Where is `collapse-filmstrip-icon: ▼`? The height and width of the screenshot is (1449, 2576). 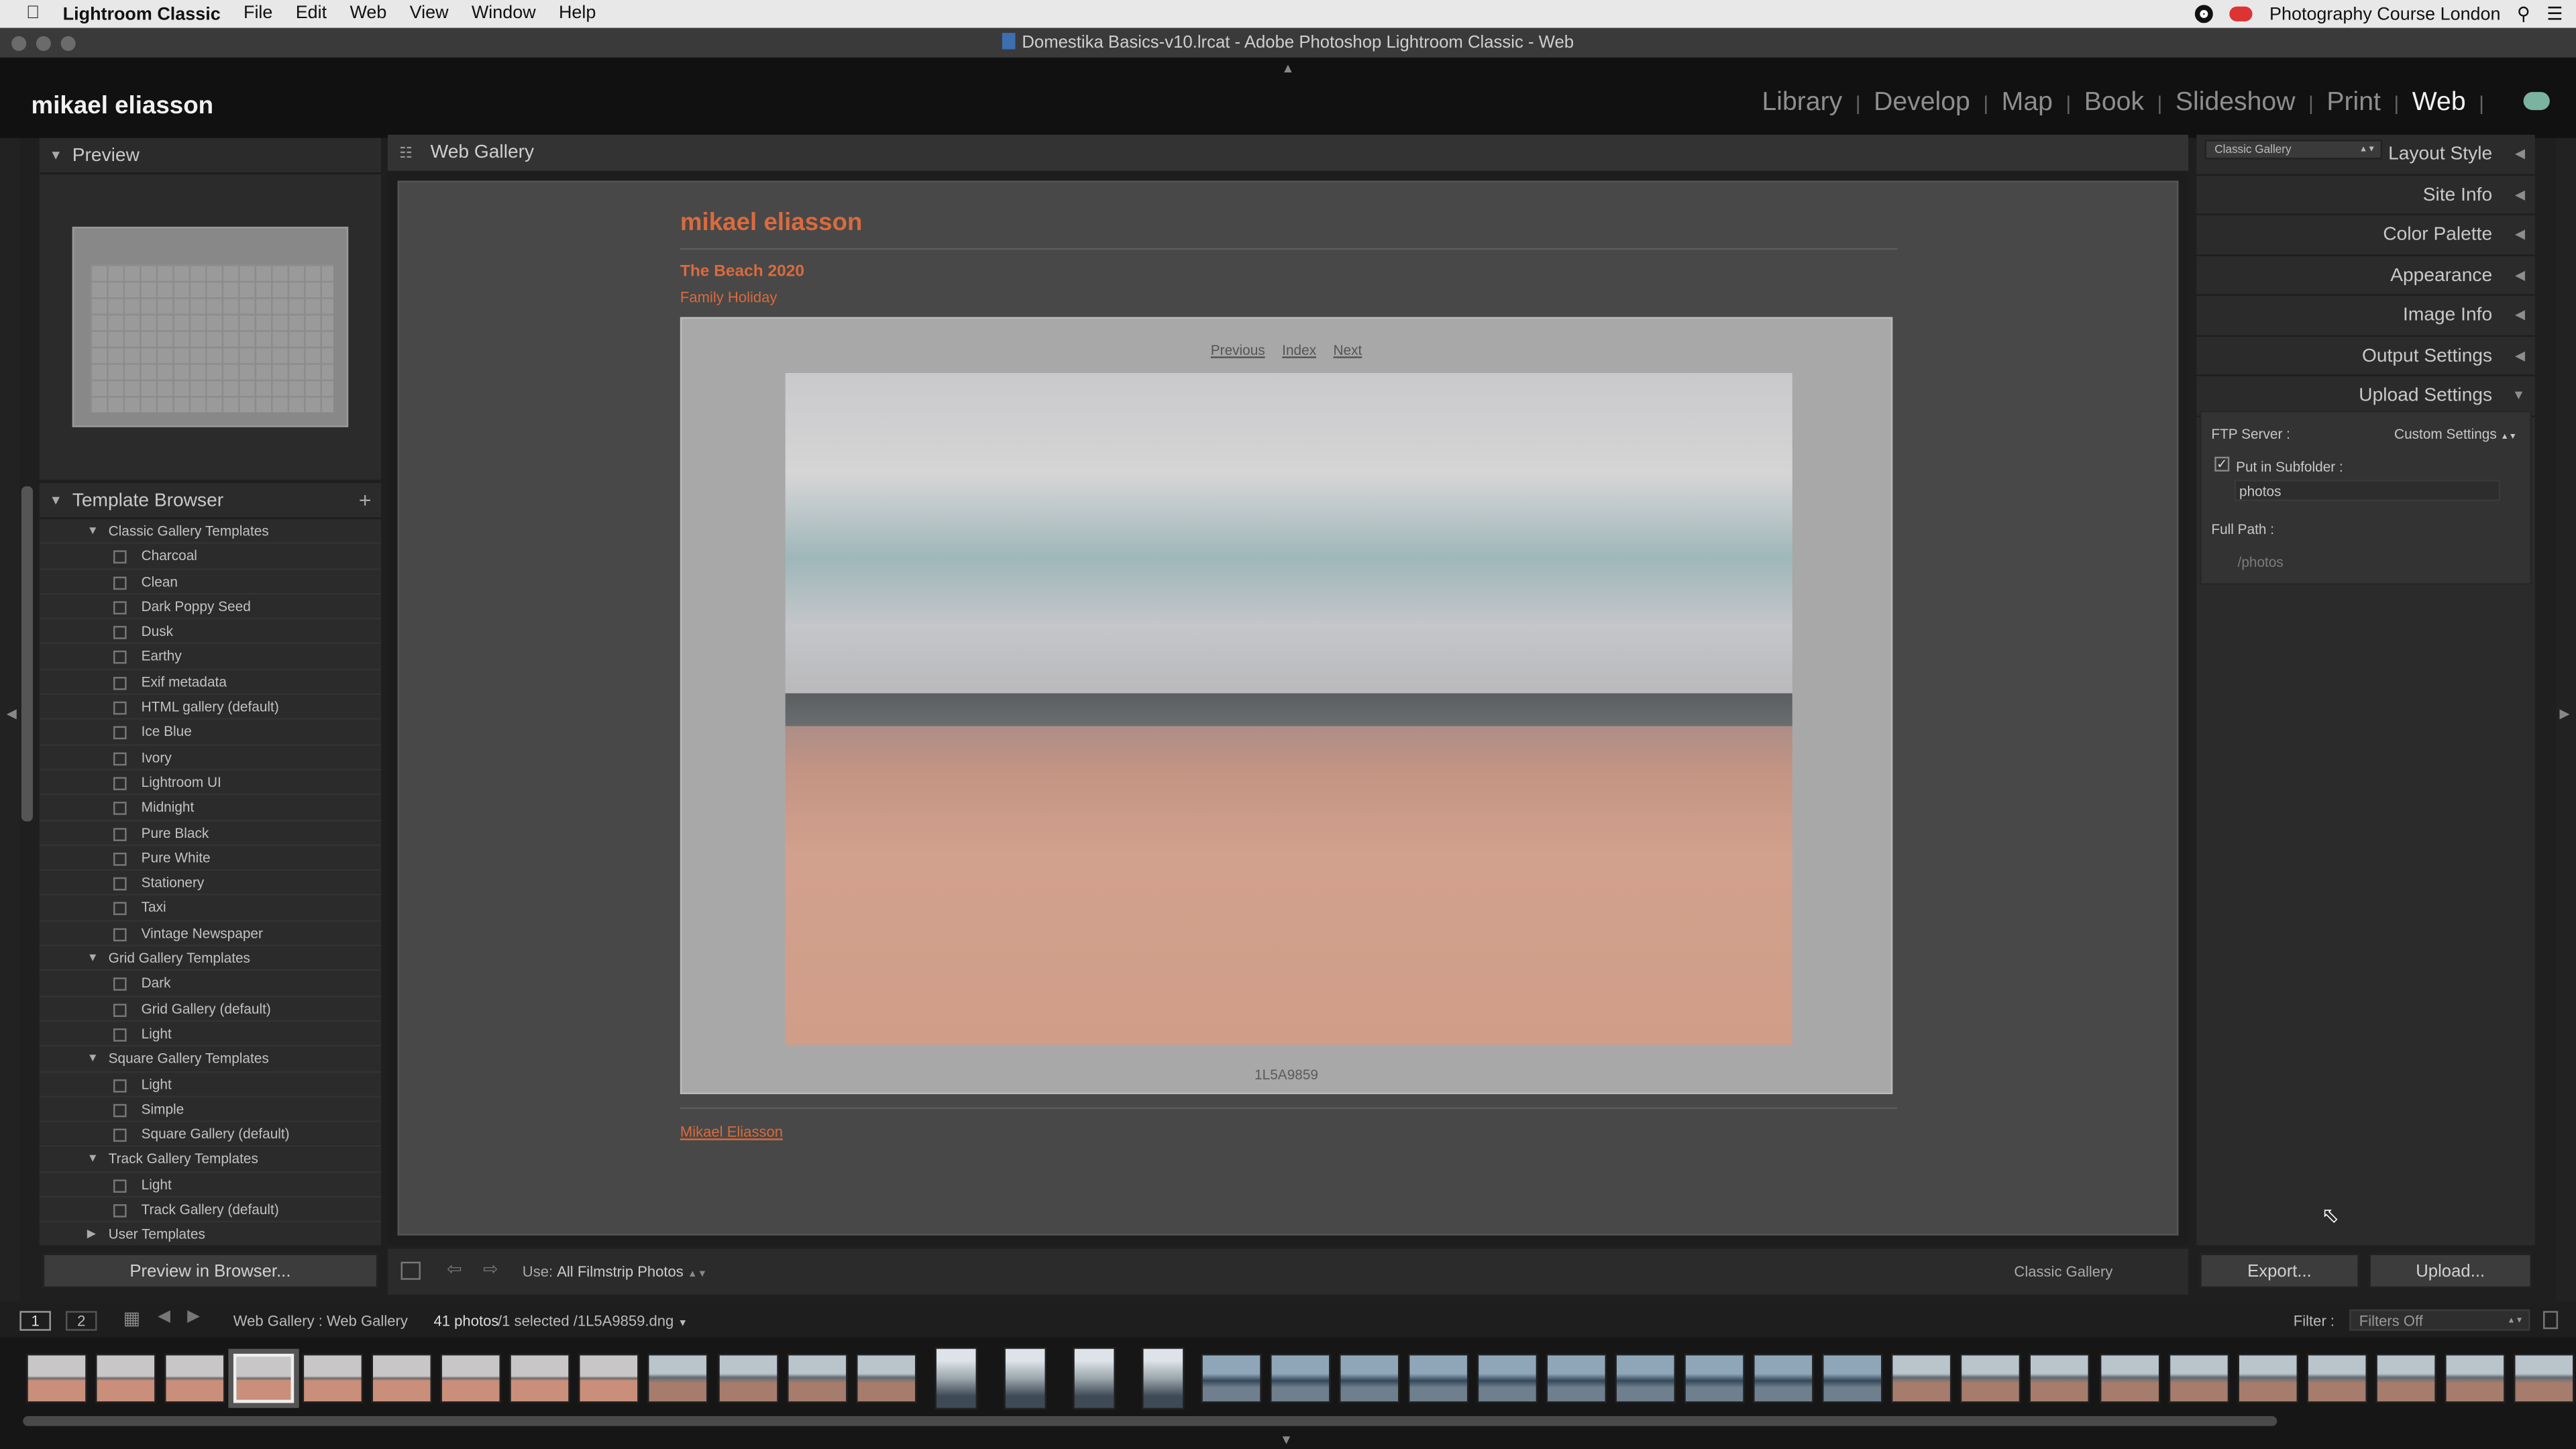
collapse-filmstrip-icon: ▼ is located at coordinates (1286, 1440).